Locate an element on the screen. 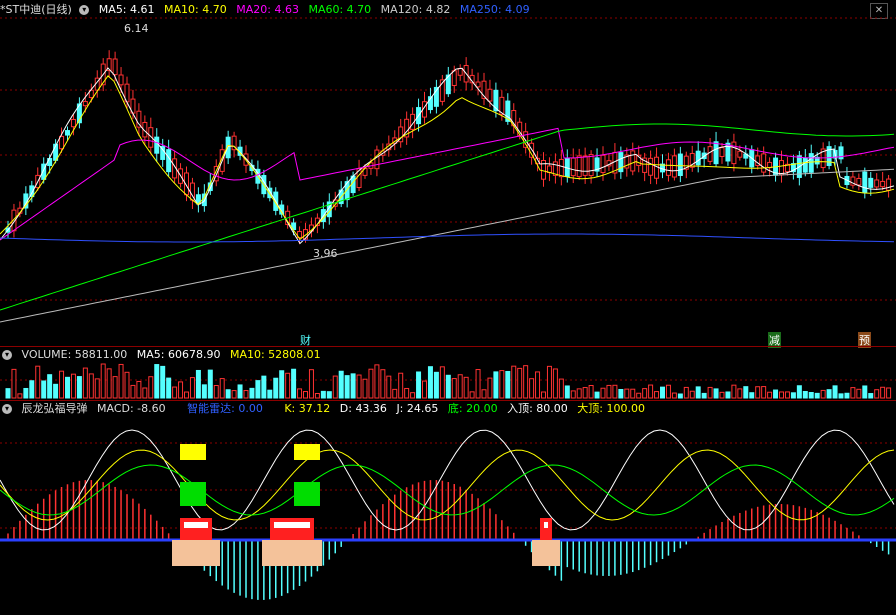 The width and height of the screenshot is (896, 615). indicator-toggle-icon: ▾ is located at coordinates (7, 409).